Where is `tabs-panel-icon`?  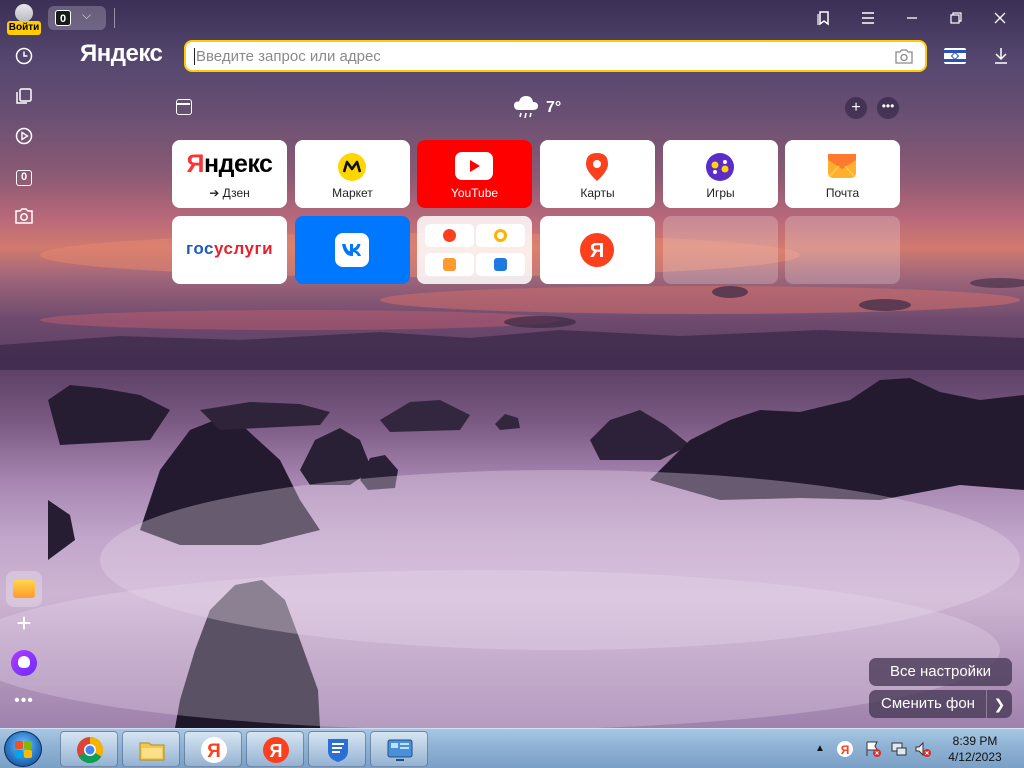 tabs-panel-icon is located at coordinates (184, 107).